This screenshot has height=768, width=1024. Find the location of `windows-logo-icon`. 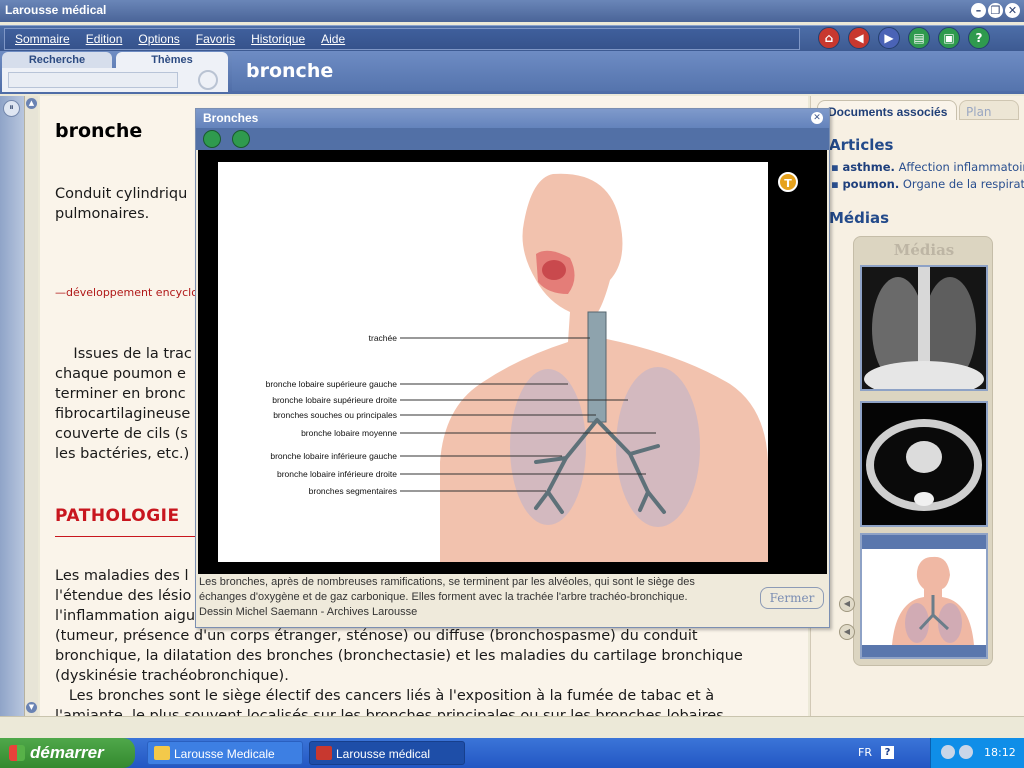

windows-logo-icon is located at coordinates (17, 753).